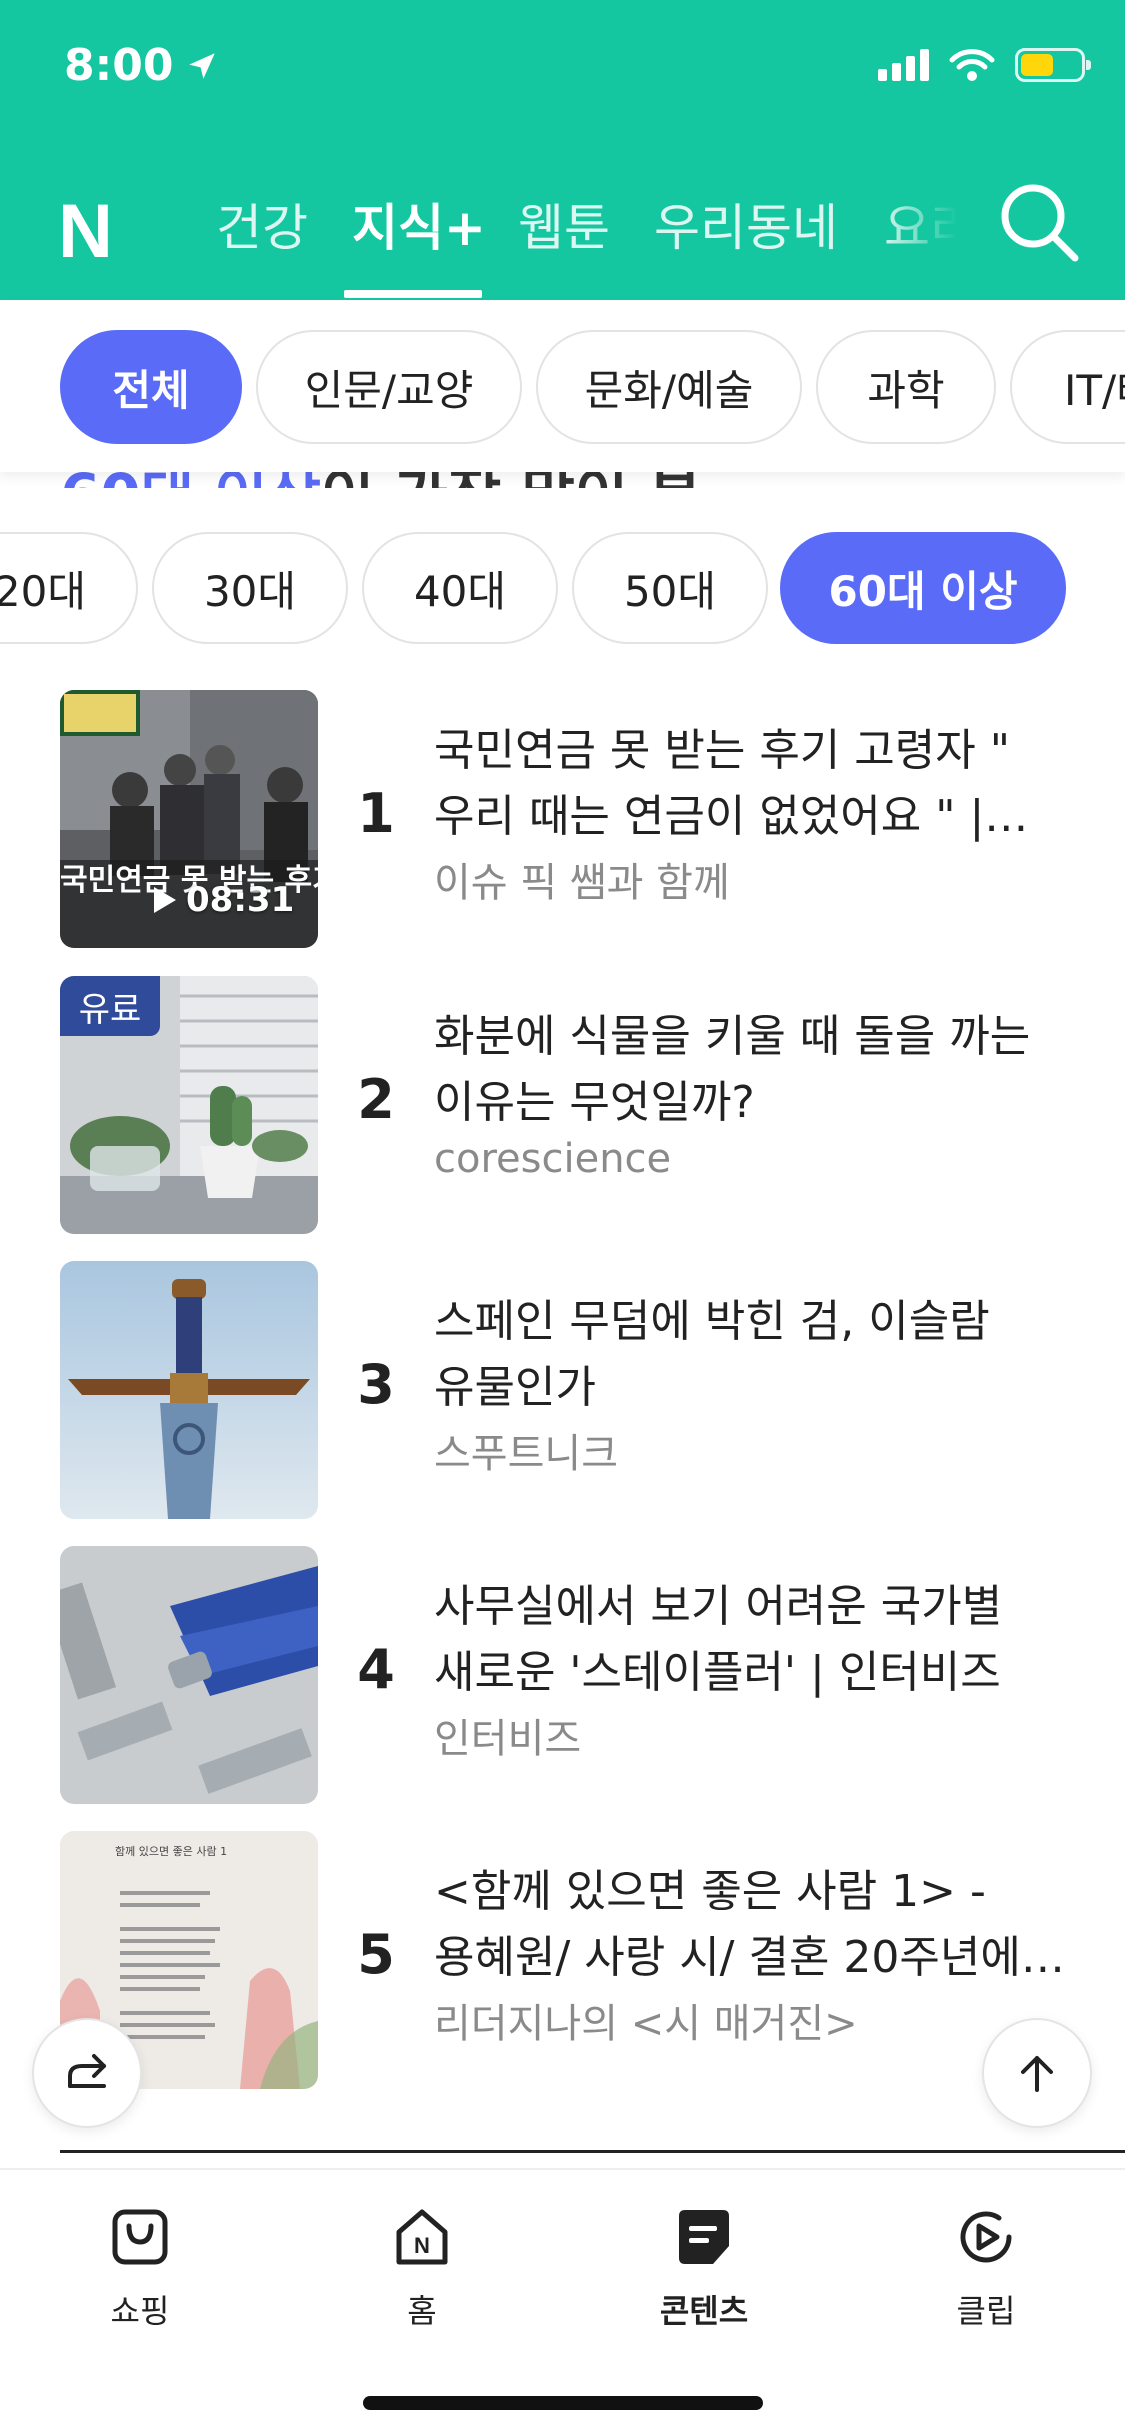  I want to click on active-tab-indicator, so click(413, 294).